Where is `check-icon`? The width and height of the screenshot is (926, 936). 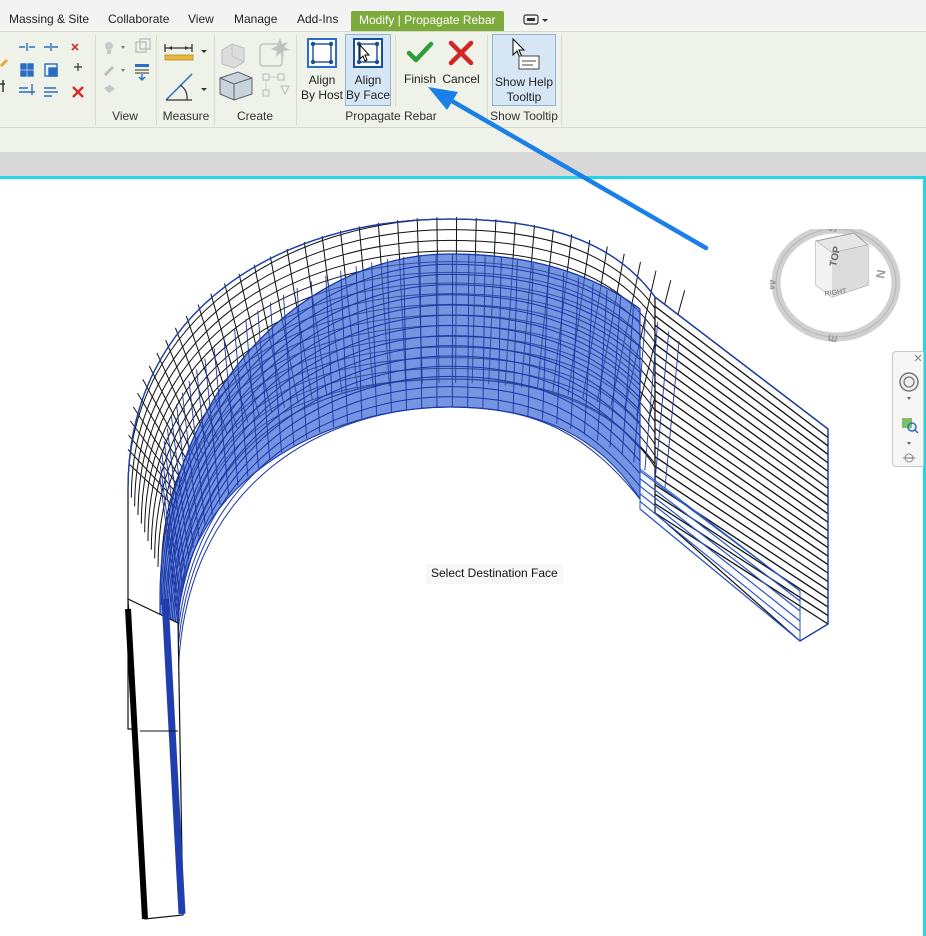 check-icon is located at coordinates (420, 52).